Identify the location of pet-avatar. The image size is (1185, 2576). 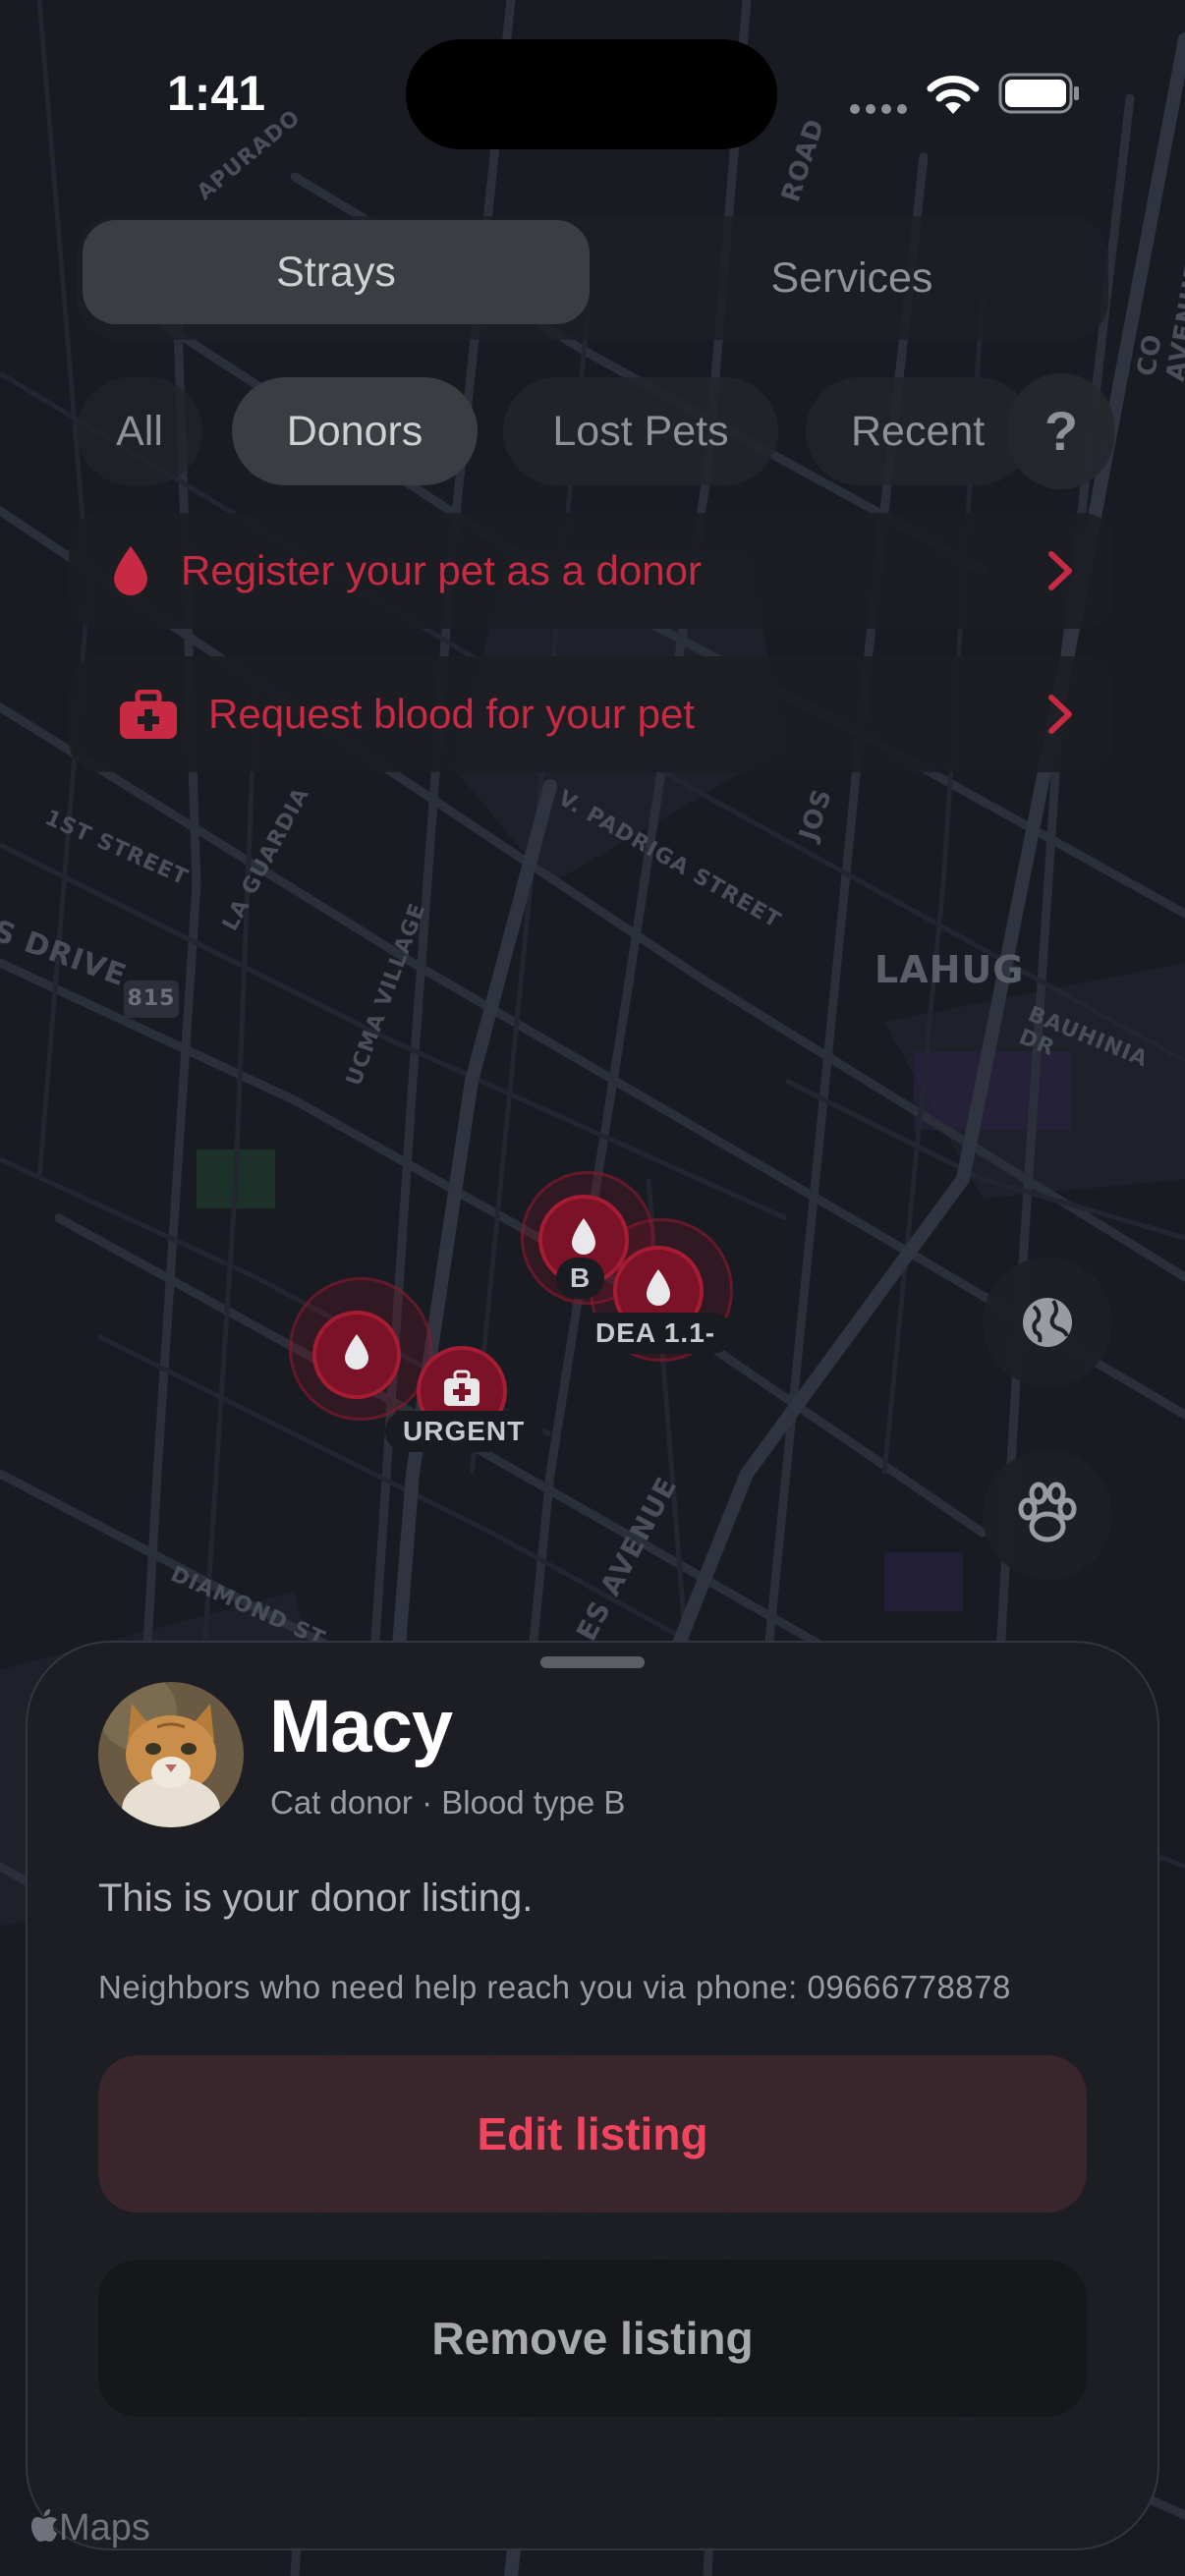
(171, 1754).